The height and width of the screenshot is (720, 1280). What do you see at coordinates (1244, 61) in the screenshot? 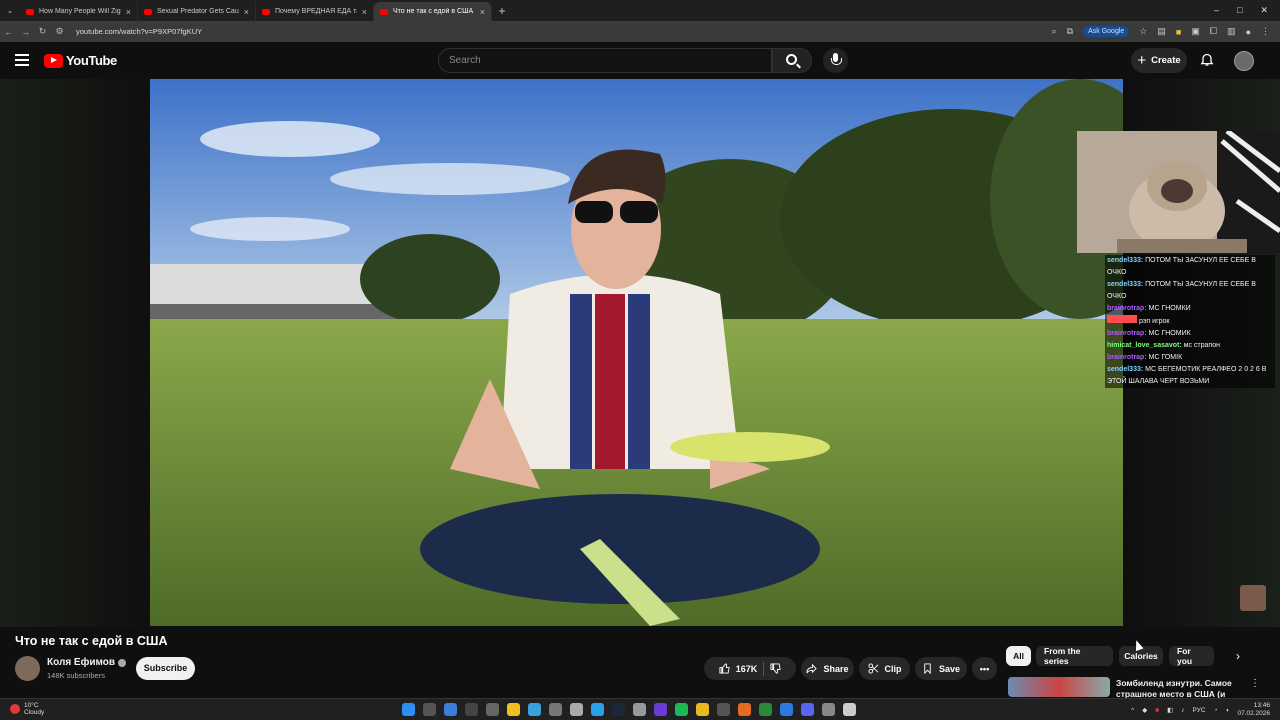
I see `account-avatar` at bounding box center [1244, 61].